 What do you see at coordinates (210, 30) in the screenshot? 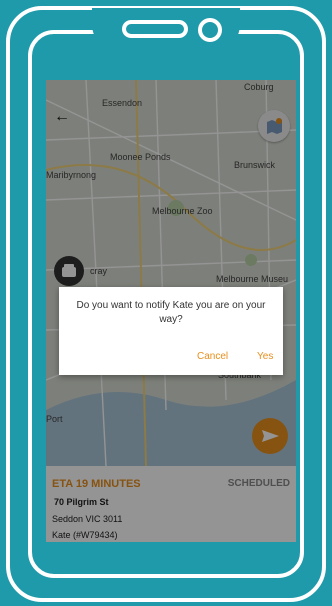
I see `camera-icon` at bounding box center [210, 30].